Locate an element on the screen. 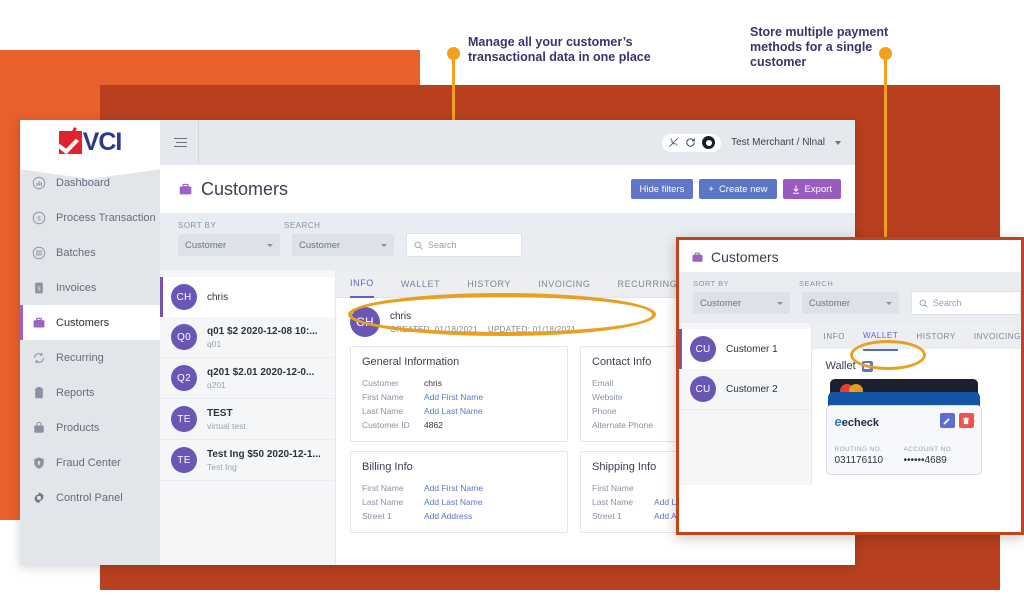 The image size is (1024, 600). highlight-ellipse-wallet-tab is located at coordinates (888, 355).